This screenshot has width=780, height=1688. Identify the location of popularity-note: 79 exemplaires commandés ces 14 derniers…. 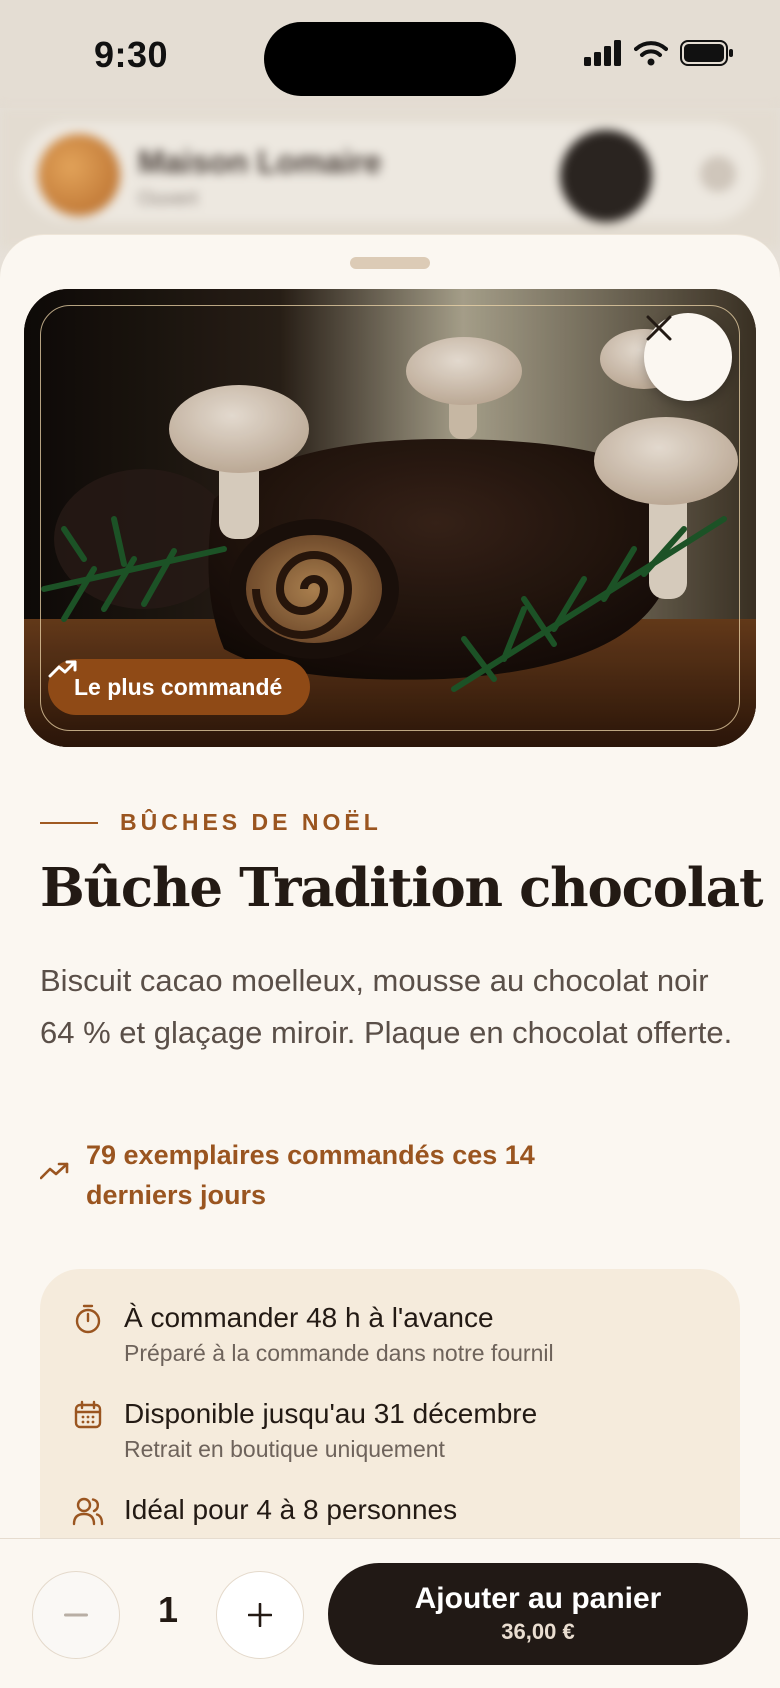
(298, 1175).